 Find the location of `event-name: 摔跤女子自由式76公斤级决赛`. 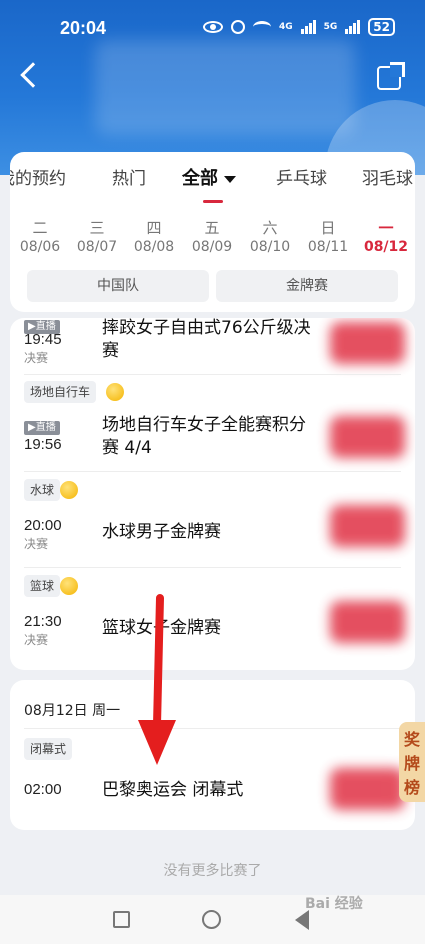

event-name: 摔跤女子自由式76公斤级决赛 is located at coordinates (206, 339).